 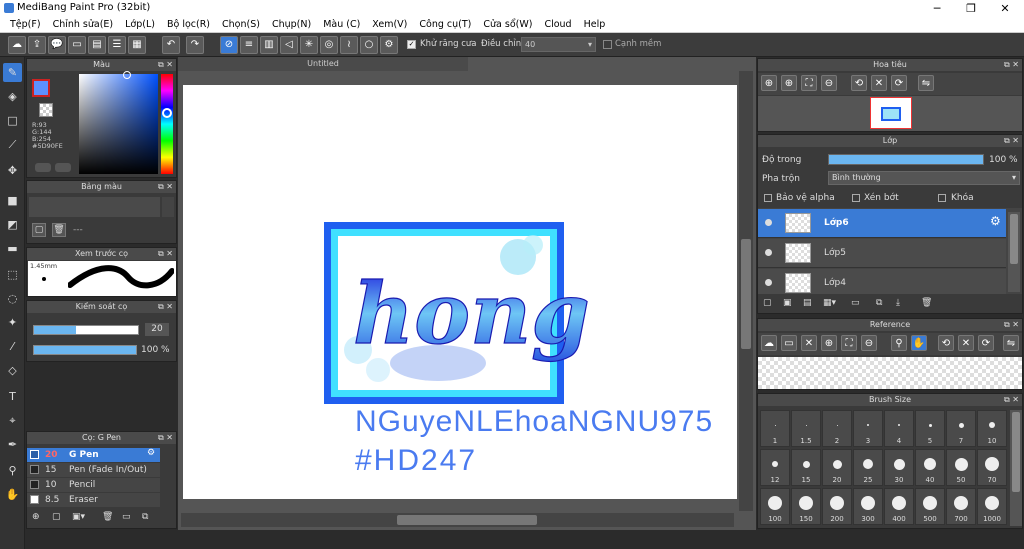 I want to click on menu-window: Cửa sổ(W), so click(x=507, y=24).